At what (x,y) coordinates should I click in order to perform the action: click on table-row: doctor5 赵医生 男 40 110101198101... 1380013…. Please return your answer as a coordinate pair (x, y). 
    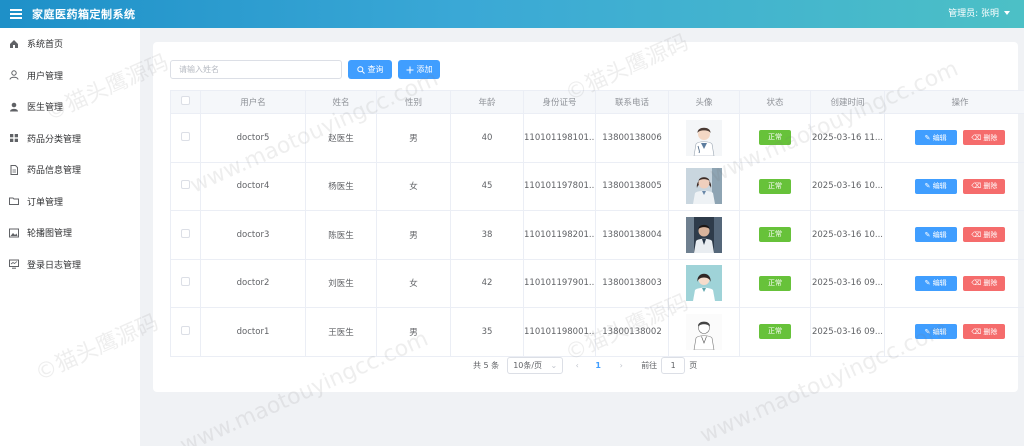
    Looking at the image, I should click on (597, 138).